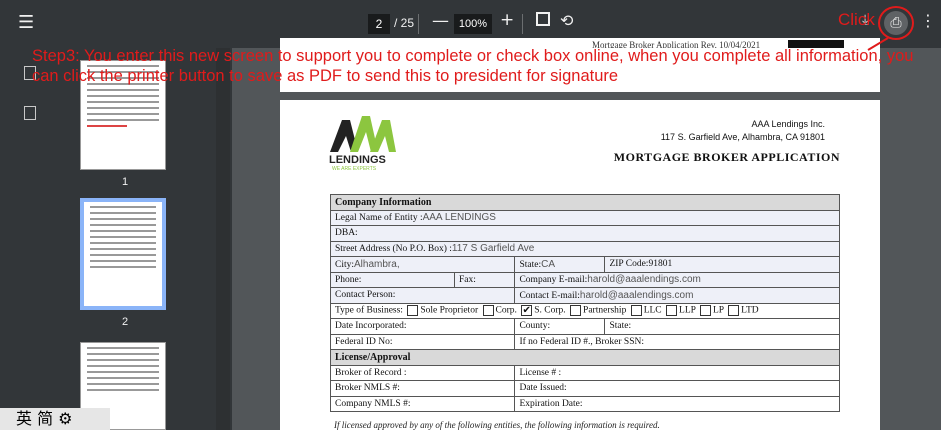  Describe the element at coordinates (585, 217) in the screenshot. I see `legal-name-field: Legal Name of Entity :AAA LENDINGS` at that location.